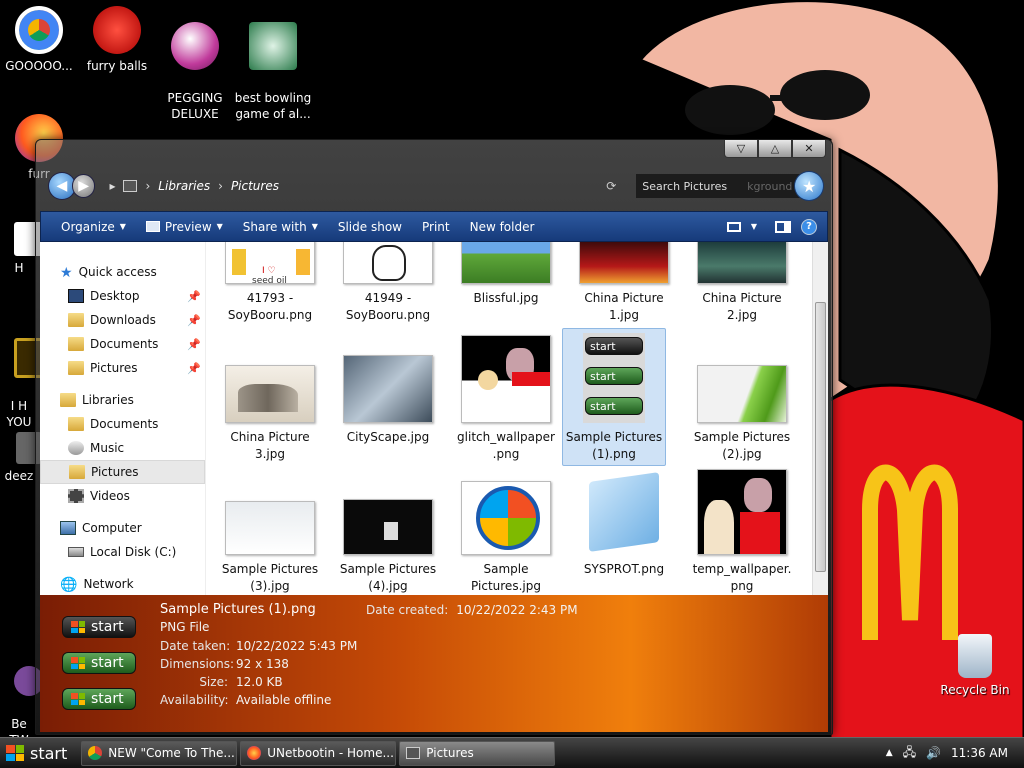 This screenshot has width=1024, height=768. I want to click on file-name: Blissful.jpg, so click(506, 298).